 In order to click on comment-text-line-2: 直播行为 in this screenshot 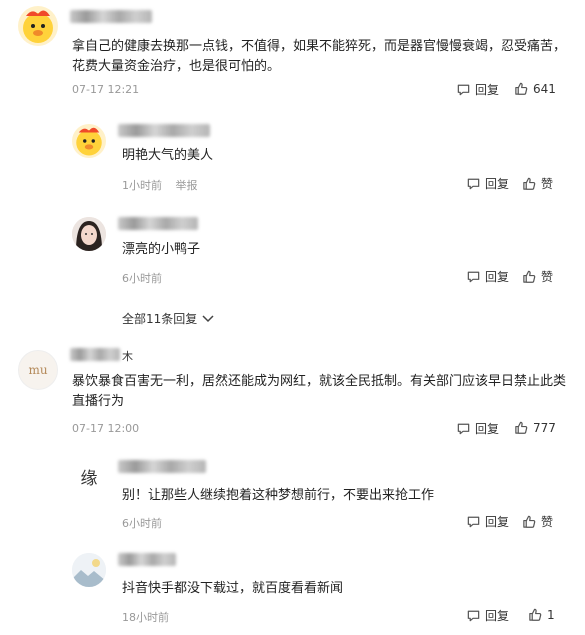, I will do `click(98, 401)`.